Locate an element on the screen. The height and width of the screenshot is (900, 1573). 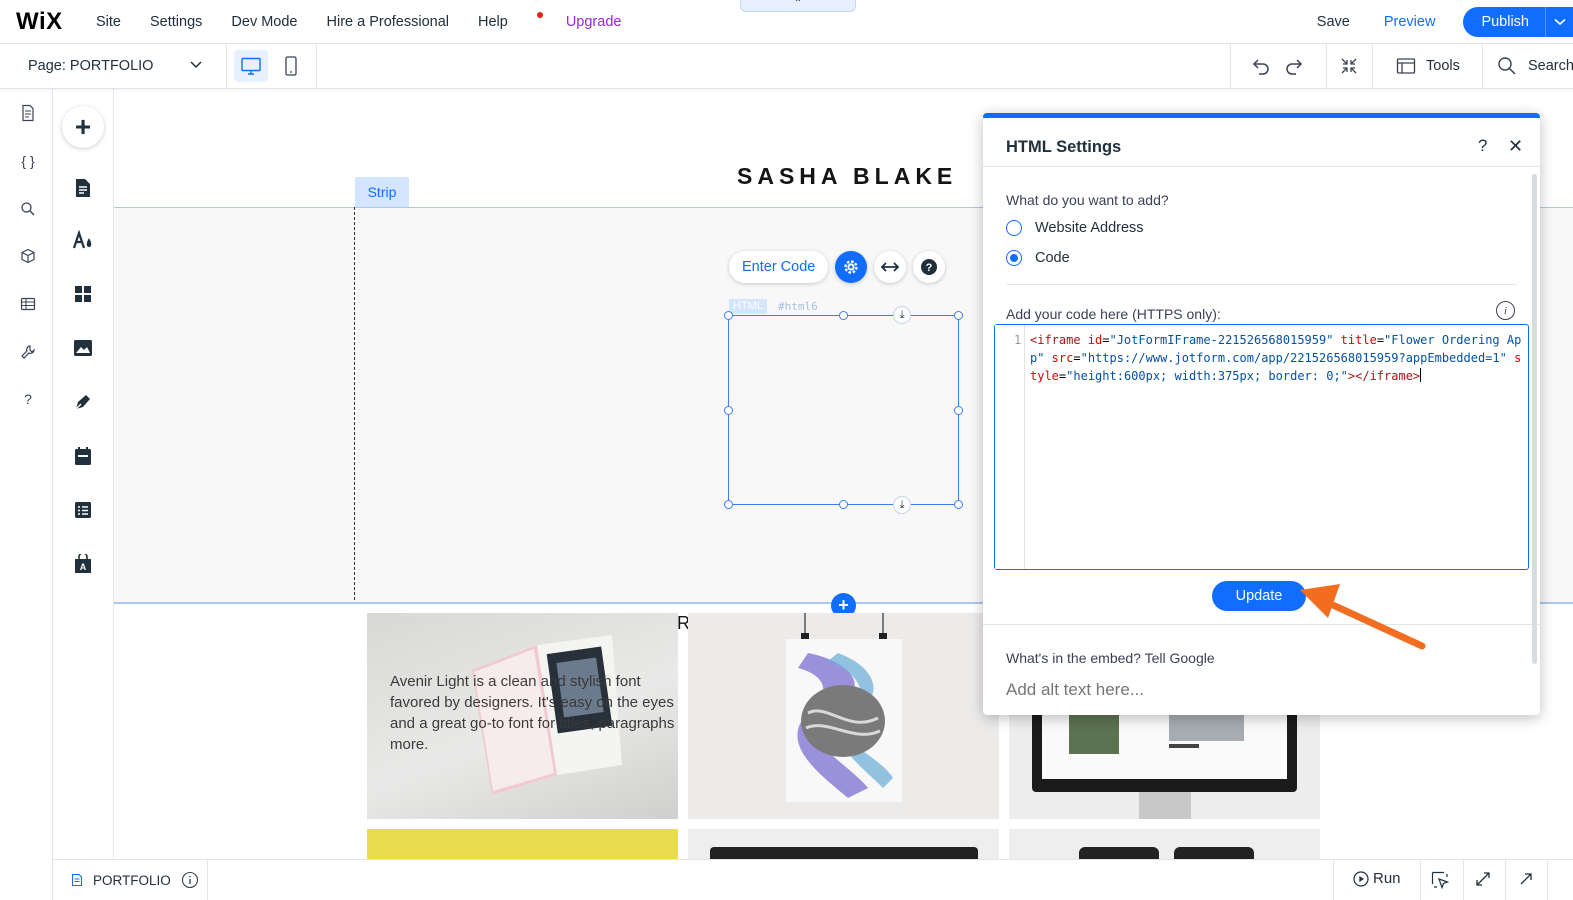
close-icon: ✕ is located at coordinates (1515, 146).